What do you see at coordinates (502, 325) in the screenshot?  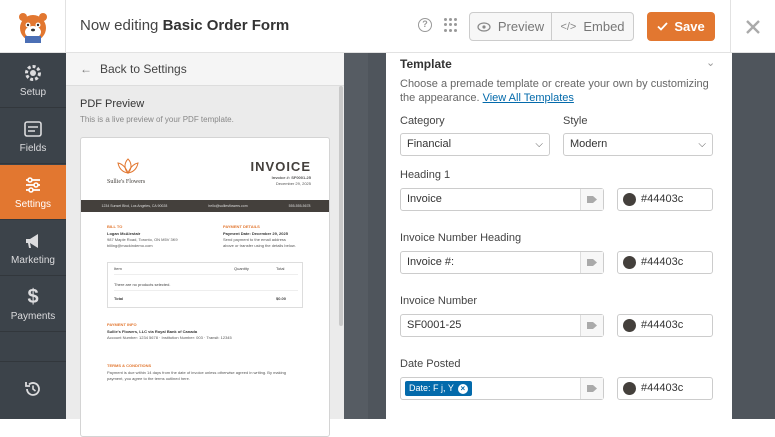 I see `invoice-number-input: SF0001-25` at bounding box center [502, 325].